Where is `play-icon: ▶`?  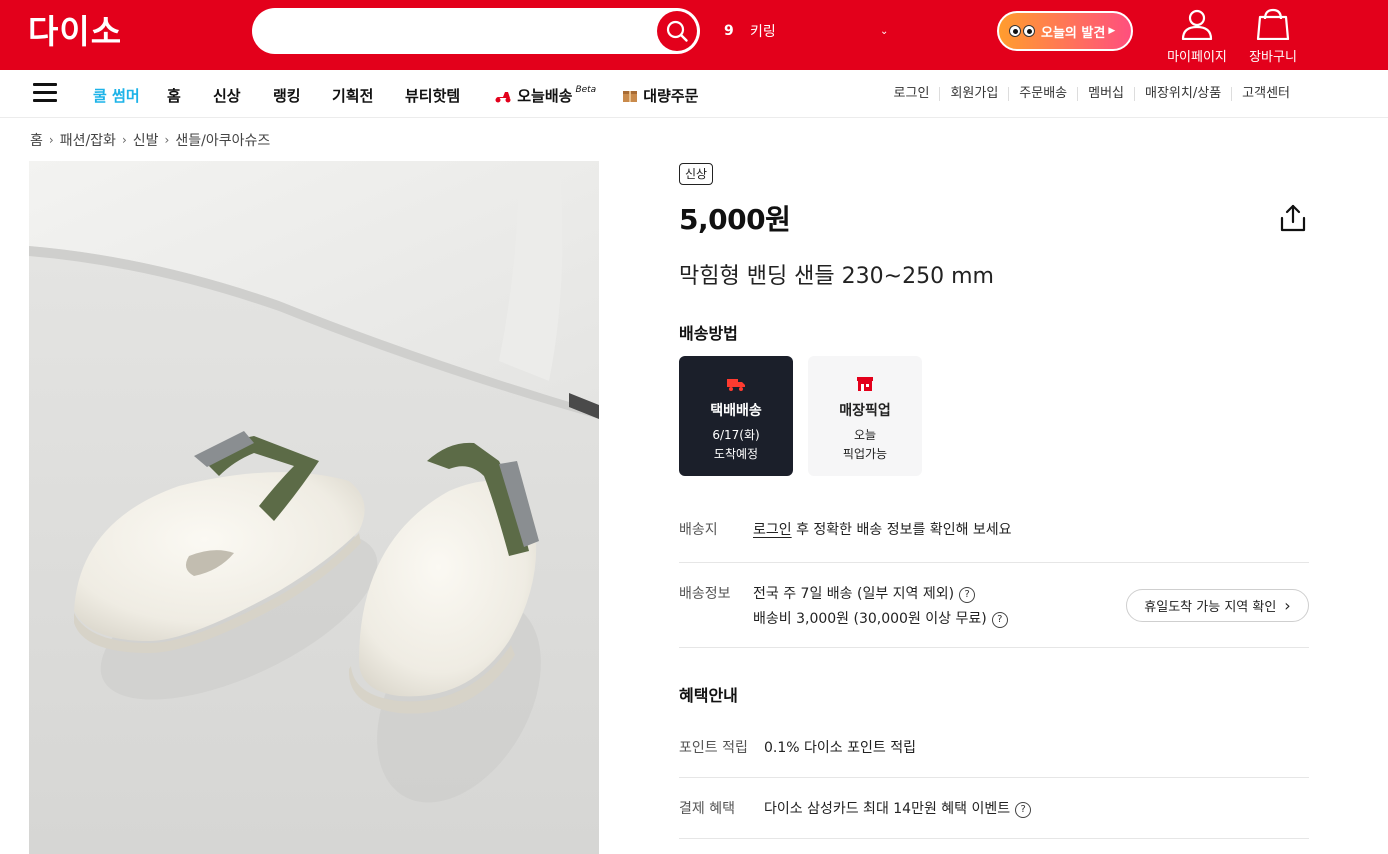 play-icon: ▶ is located at coordinates (1112, 31).